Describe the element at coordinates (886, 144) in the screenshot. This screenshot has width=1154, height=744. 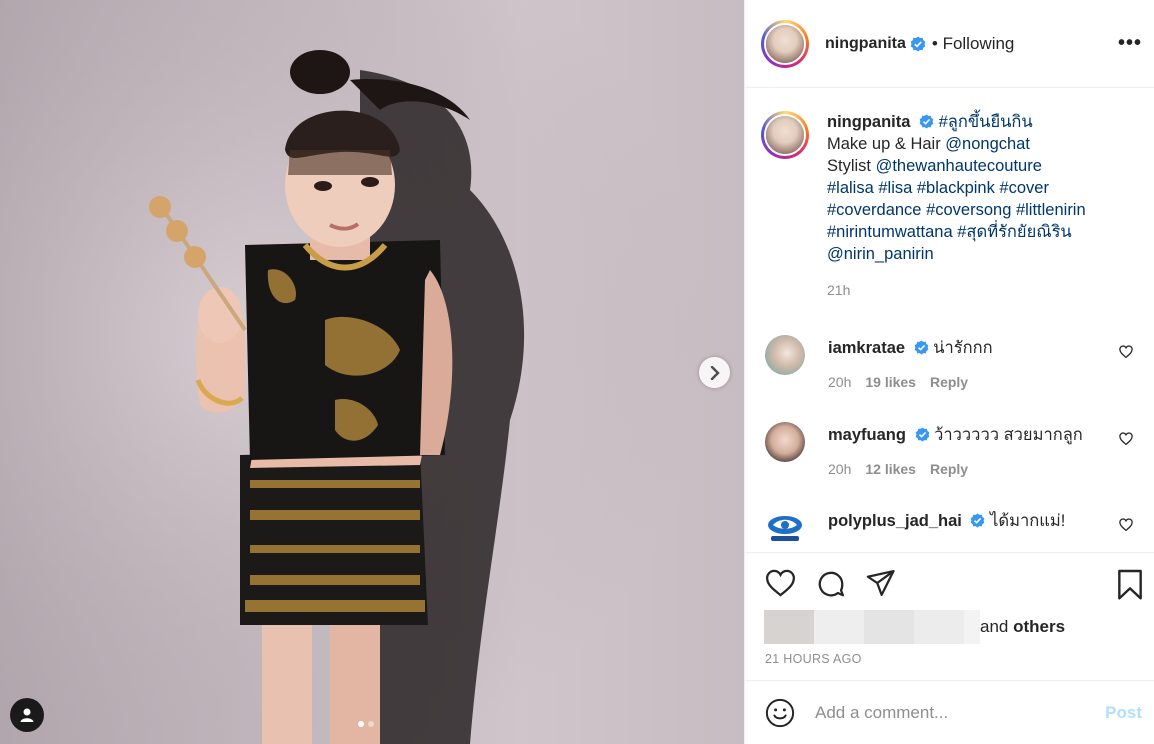
I see `caption-text: Make up & Hair` at that location.